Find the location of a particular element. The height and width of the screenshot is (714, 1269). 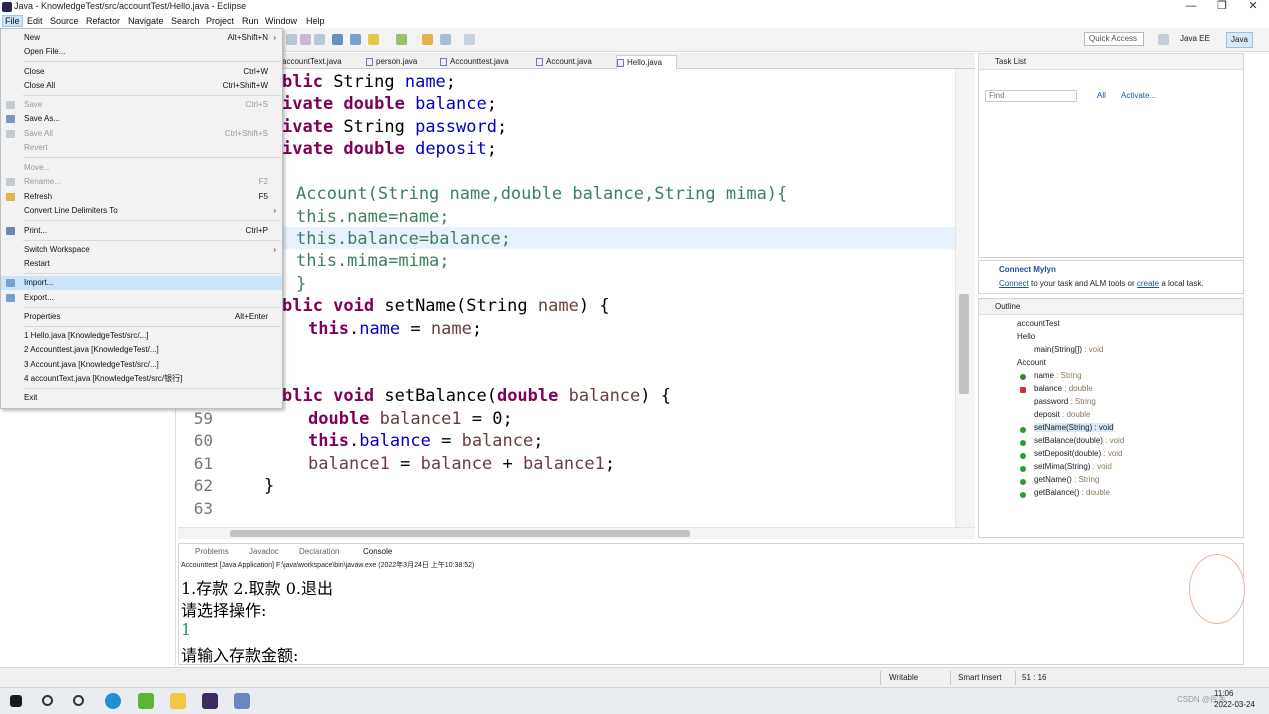

back-icon is located at coordinates (445, 39).